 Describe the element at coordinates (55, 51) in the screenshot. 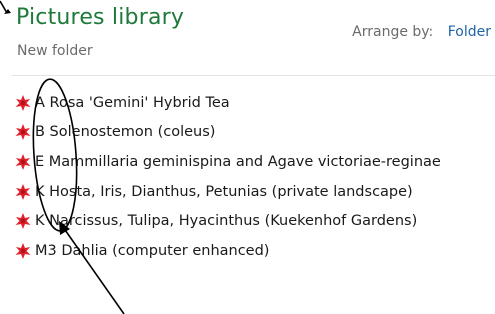

I see `new-folder-button: New folder` at that location.